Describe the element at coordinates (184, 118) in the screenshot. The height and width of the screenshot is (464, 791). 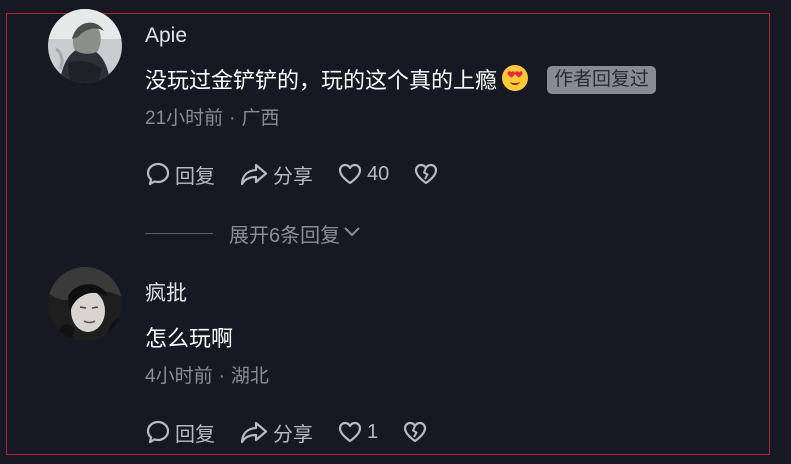
I see `comment-time: 21小时前` at that location.